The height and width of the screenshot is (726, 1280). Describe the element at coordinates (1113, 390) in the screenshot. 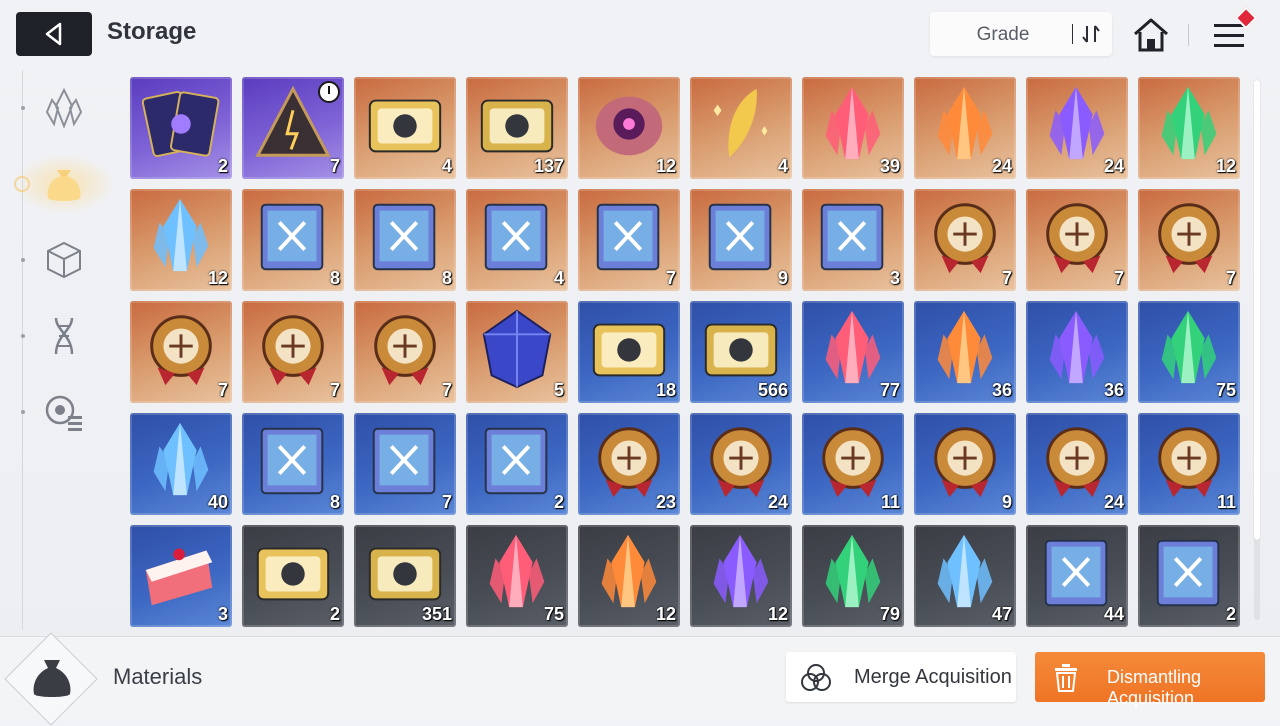

I see `item-count: 36` at that location.